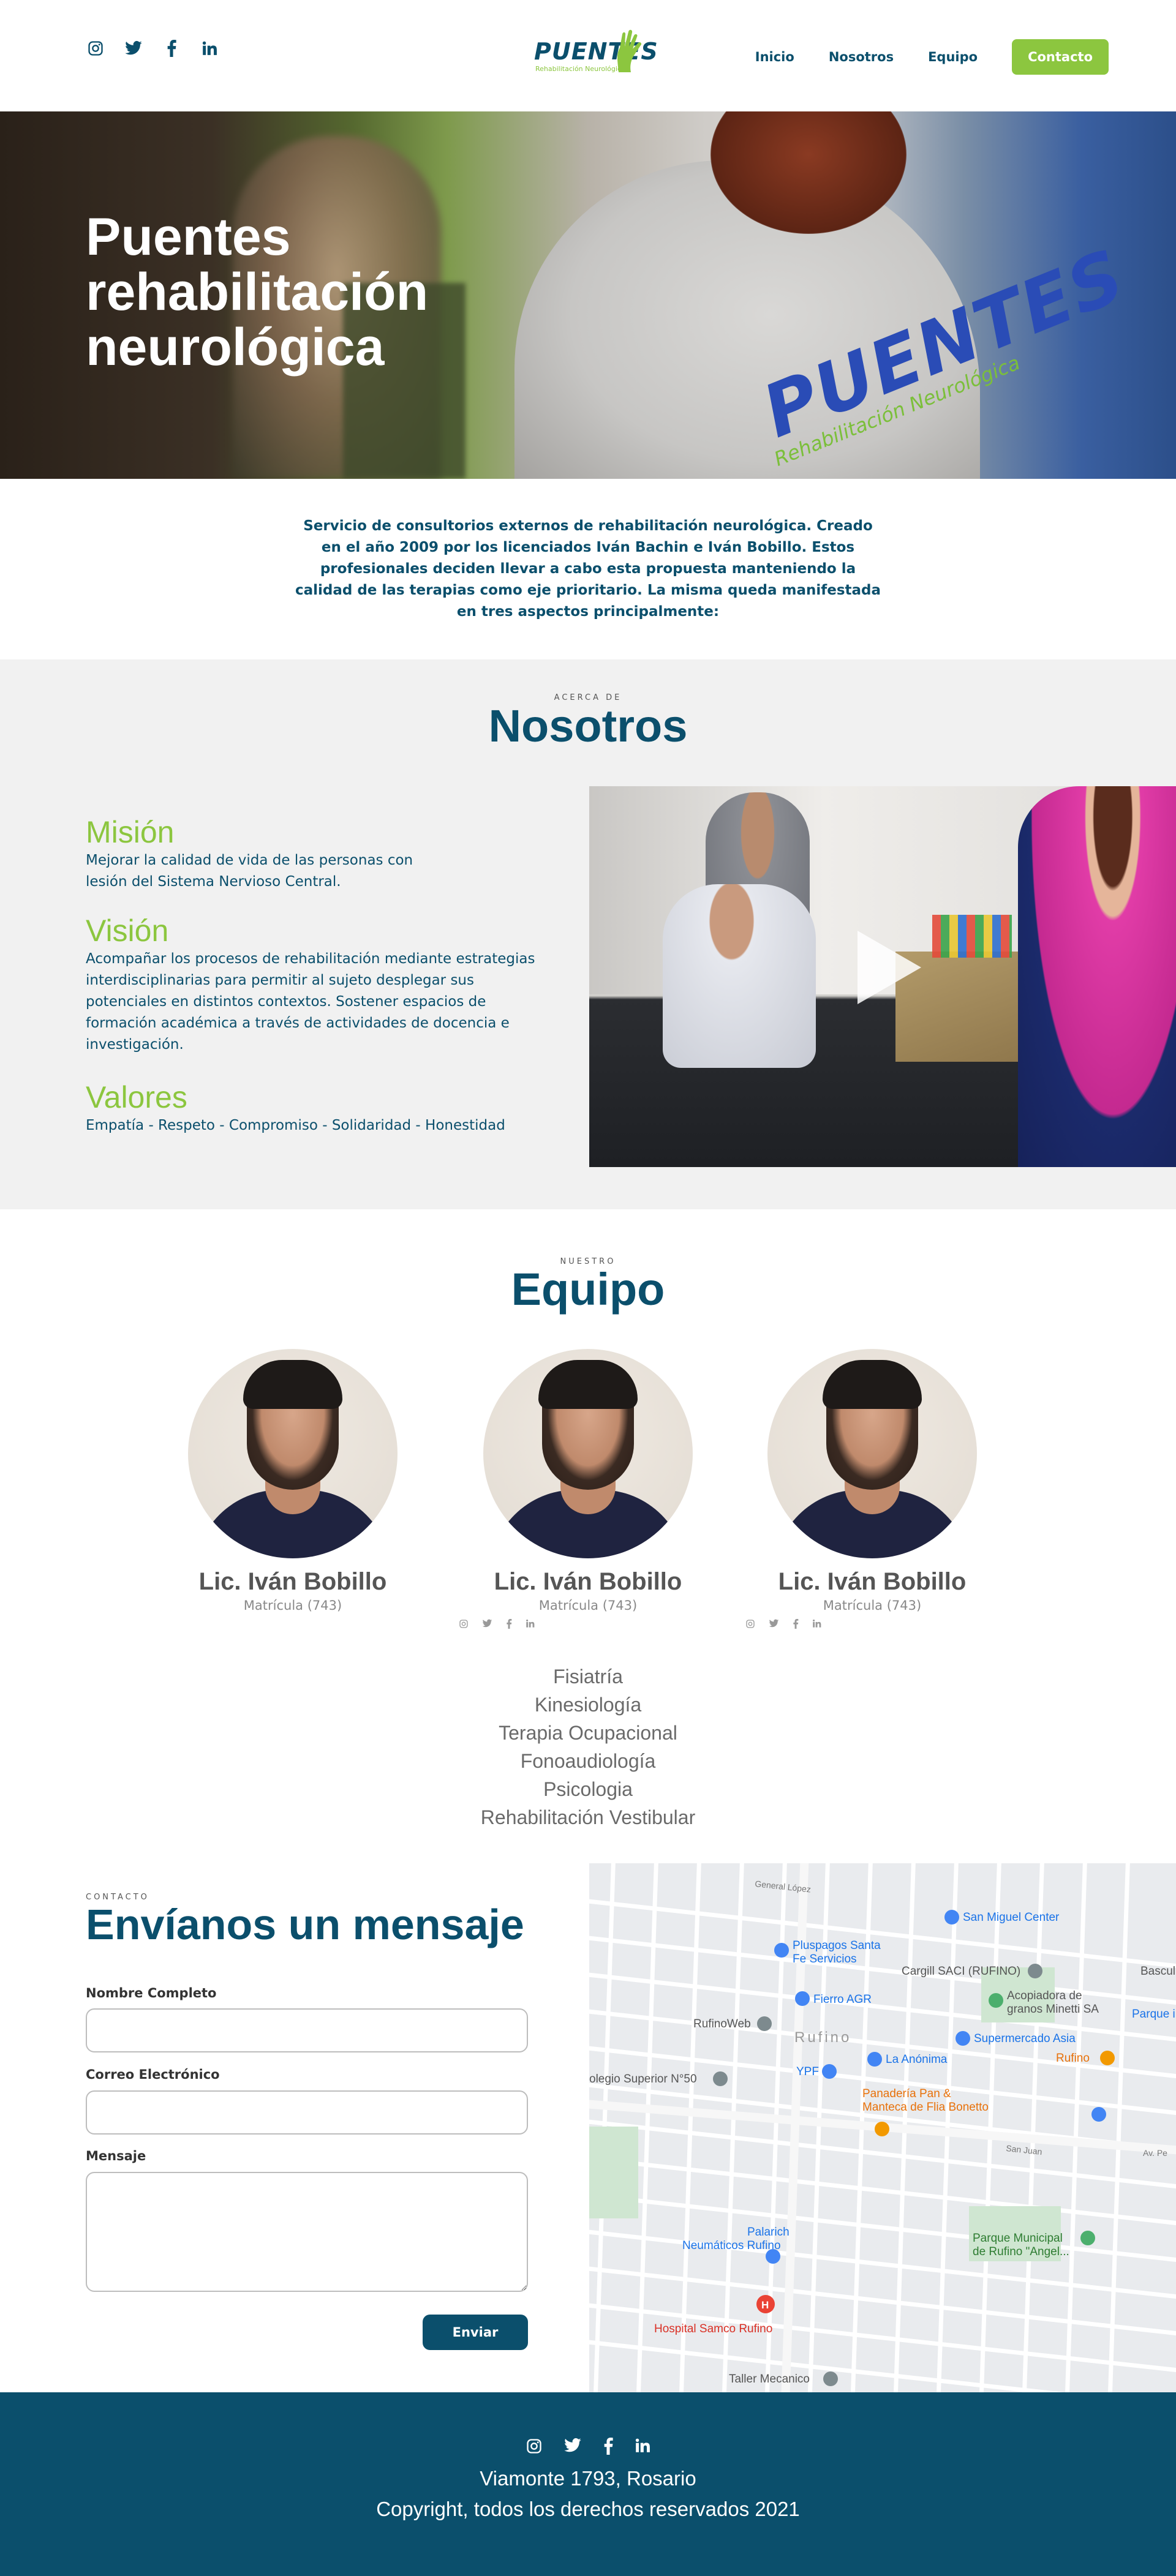 The height and width of the screenshot is (2576, 1176). Describe the element at coordinates (588, 1817) in the screenshot. I see `service-item: Rehabilitación Vestibular` at that location.